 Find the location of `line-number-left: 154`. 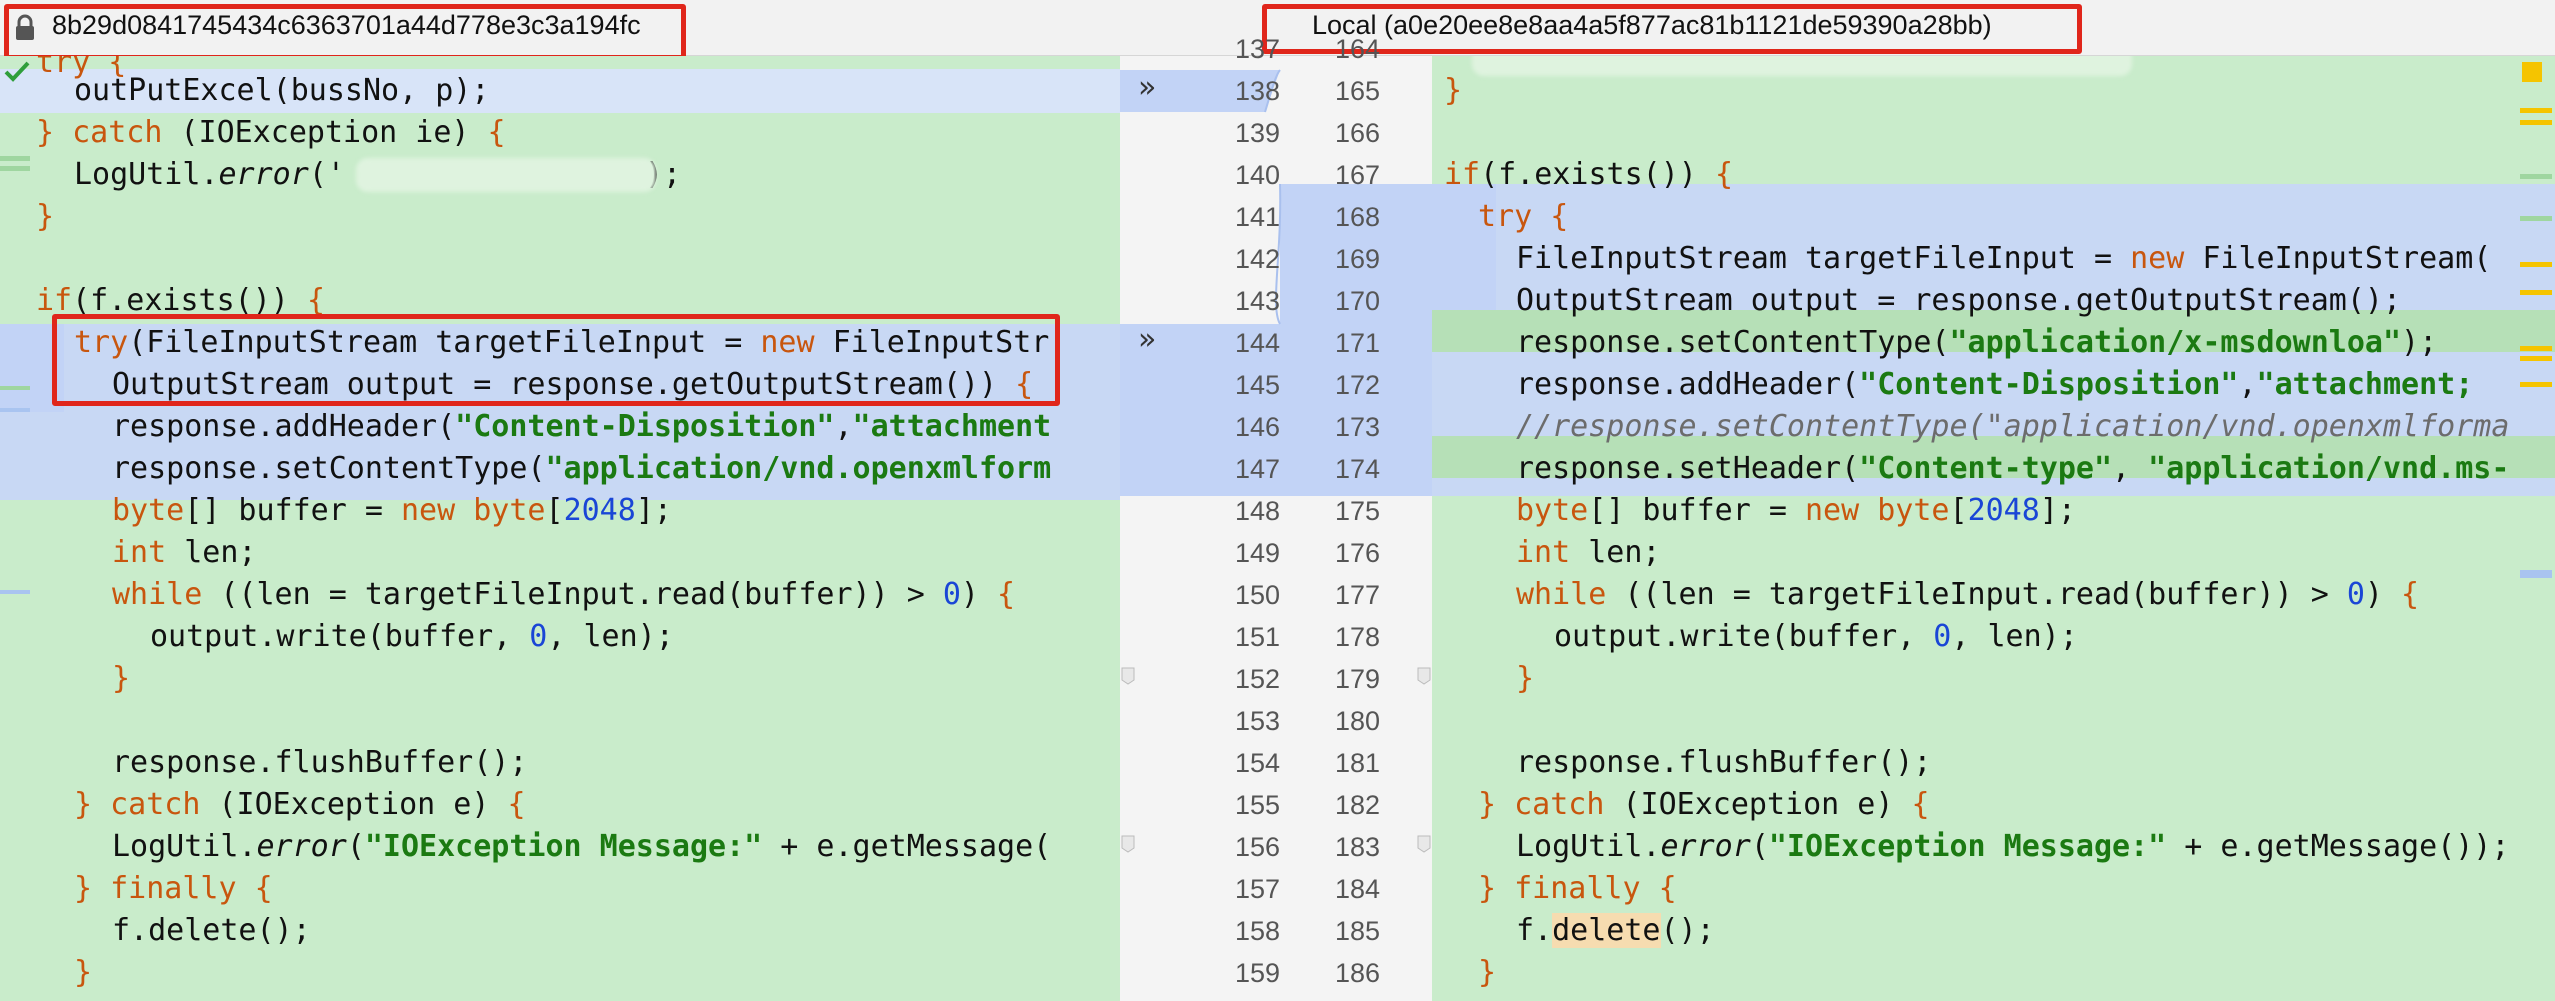

line-number-left: 154 is located at coordinates (1257, 763).